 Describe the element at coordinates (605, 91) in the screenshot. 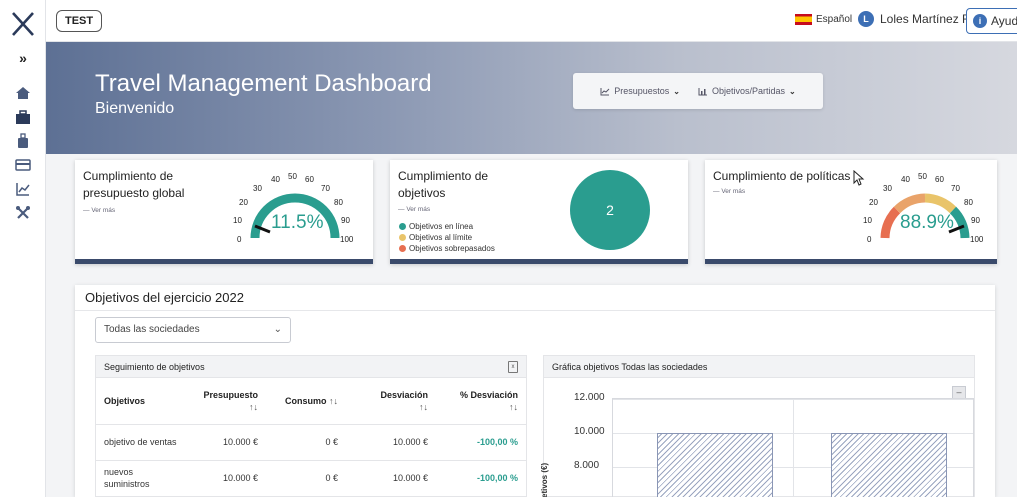

I see `line-chart-icon` at that location.